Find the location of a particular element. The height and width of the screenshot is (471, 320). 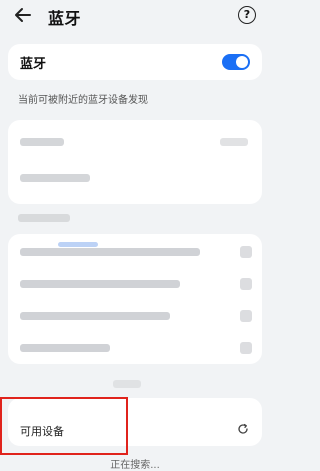

blurred-device-detail is located at coordinates (234, 142).